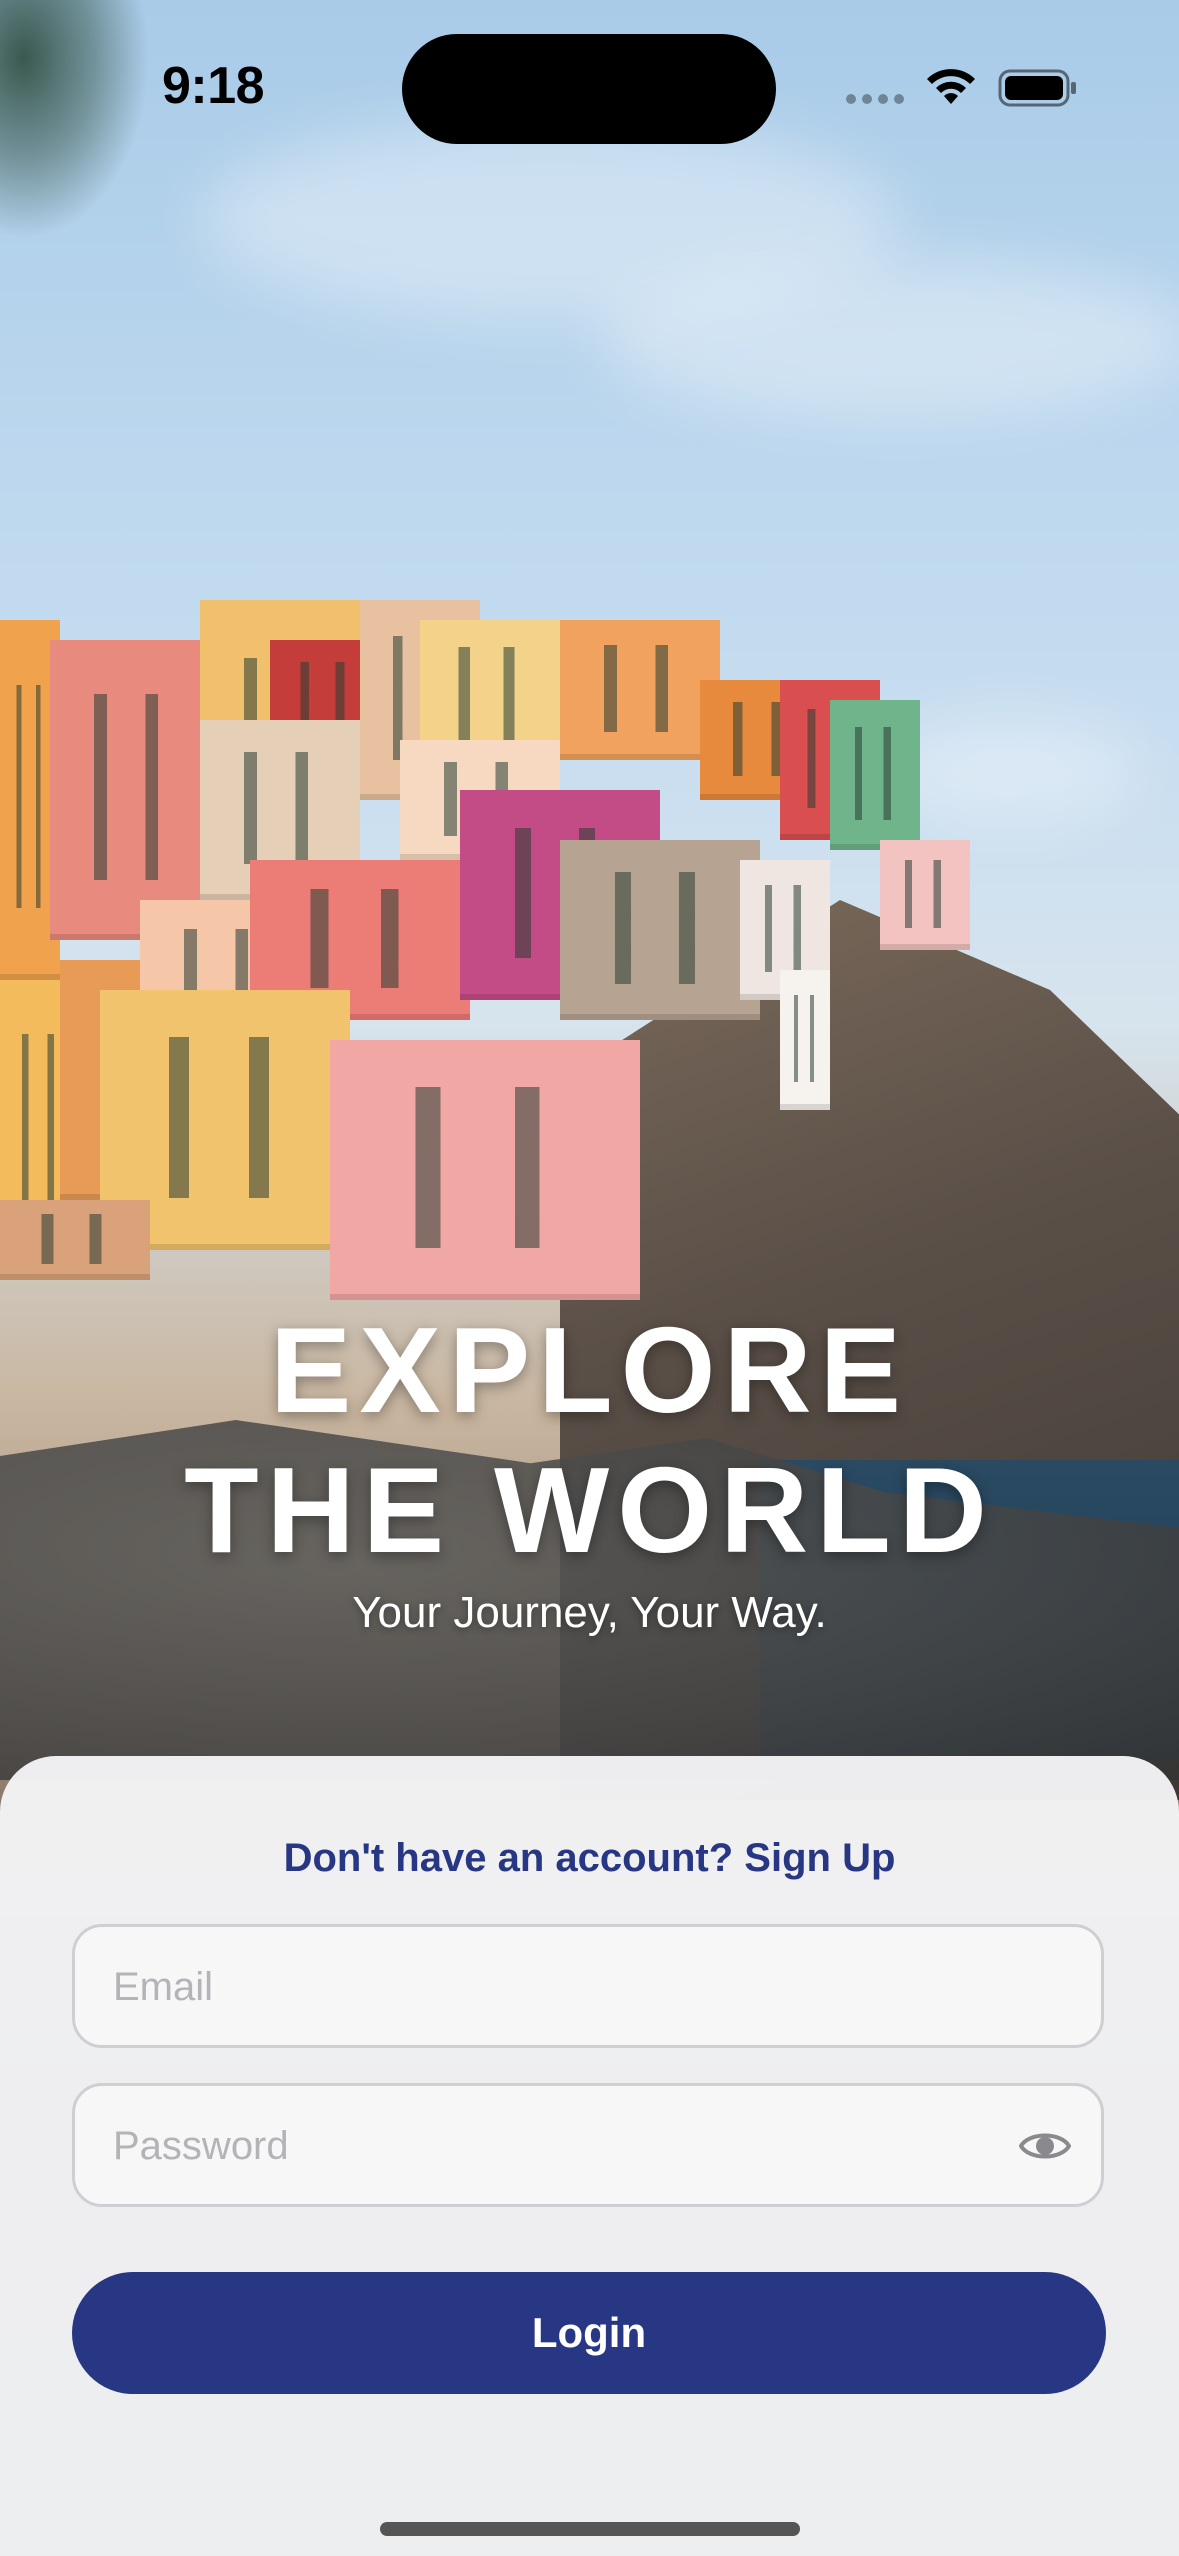  I want to click on status-time: 9:18, so click(213, 86).